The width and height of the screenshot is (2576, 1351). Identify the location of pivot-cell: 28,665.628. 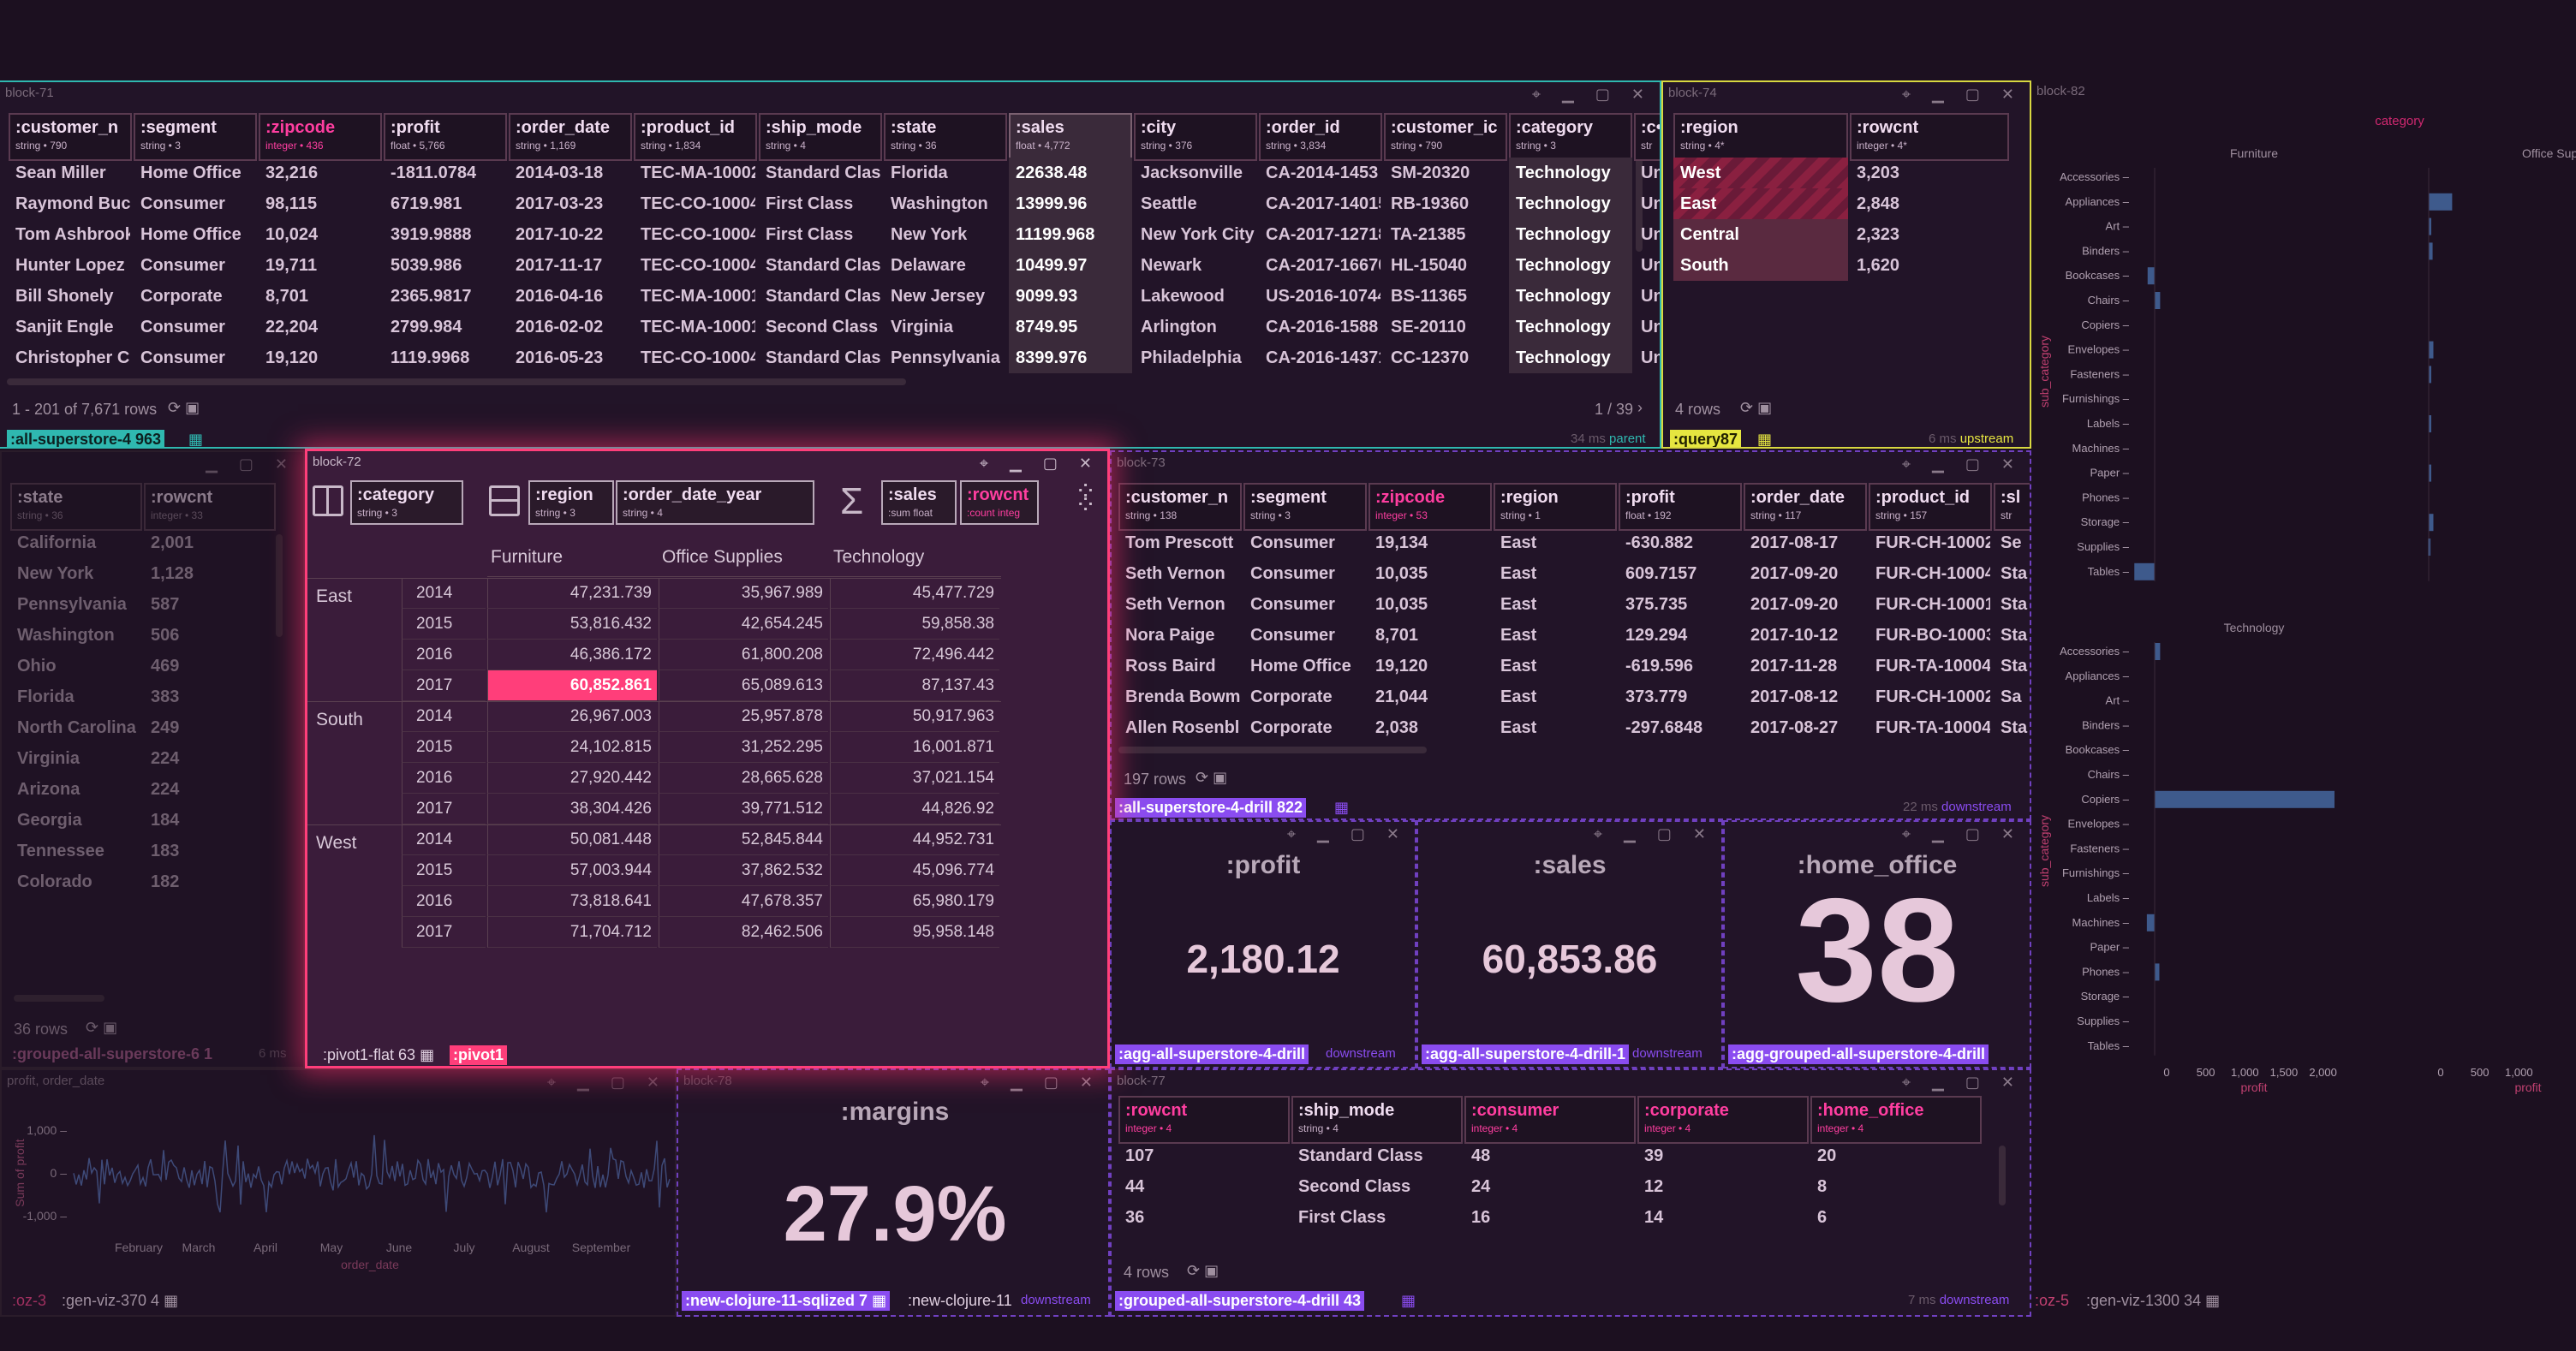
(743, 778).